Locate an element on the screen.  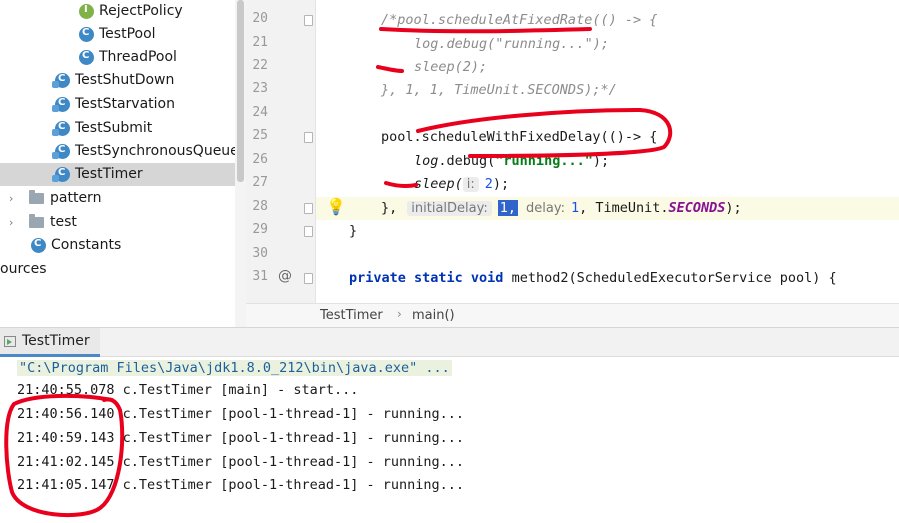
param-hint: i: is located at coordinates (470, 184).